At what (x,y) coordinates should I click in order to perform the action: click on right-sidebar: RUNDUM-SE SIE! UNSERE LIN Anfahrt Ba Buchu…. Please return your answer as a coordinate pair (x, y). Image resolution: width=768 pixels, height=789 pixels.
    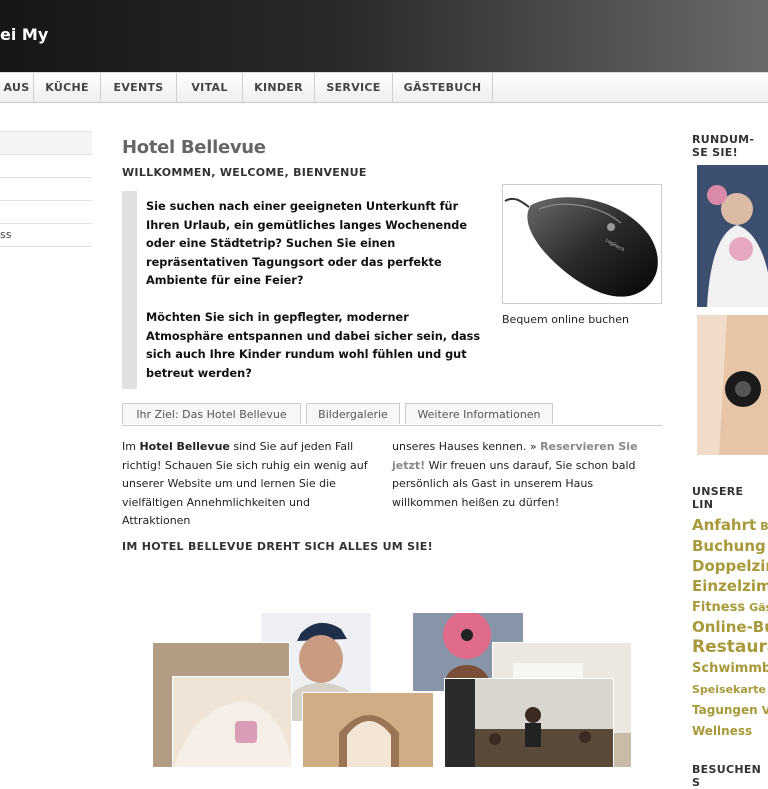
    Looking at the image, I should click on (730, 461).